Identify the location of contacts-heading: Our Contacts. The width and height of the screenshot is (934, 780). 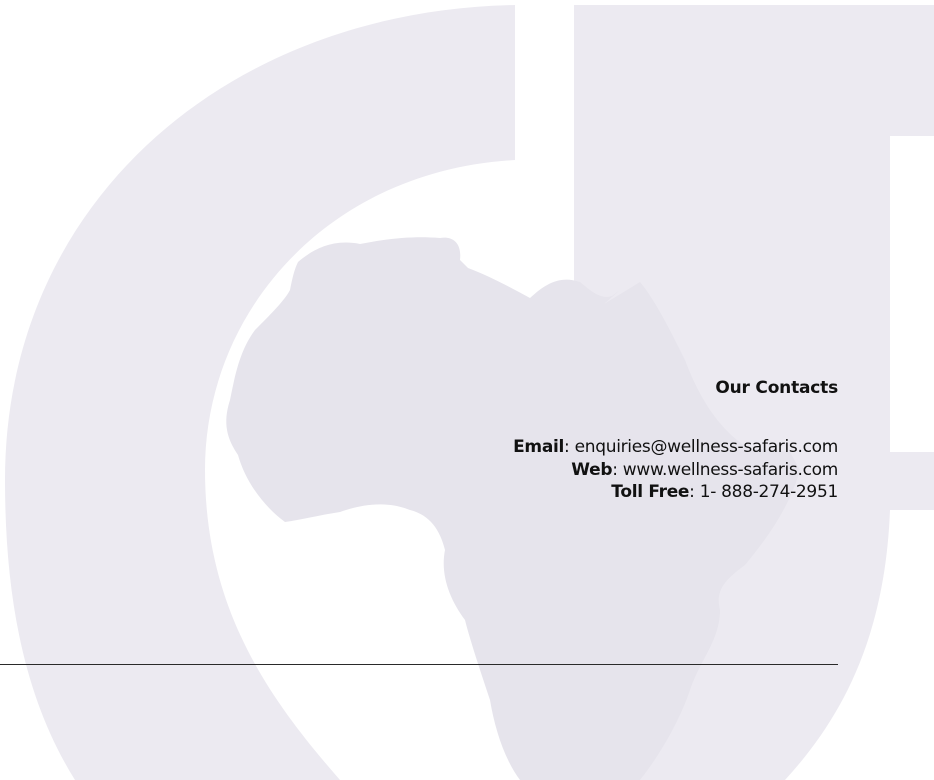
(776, 388).